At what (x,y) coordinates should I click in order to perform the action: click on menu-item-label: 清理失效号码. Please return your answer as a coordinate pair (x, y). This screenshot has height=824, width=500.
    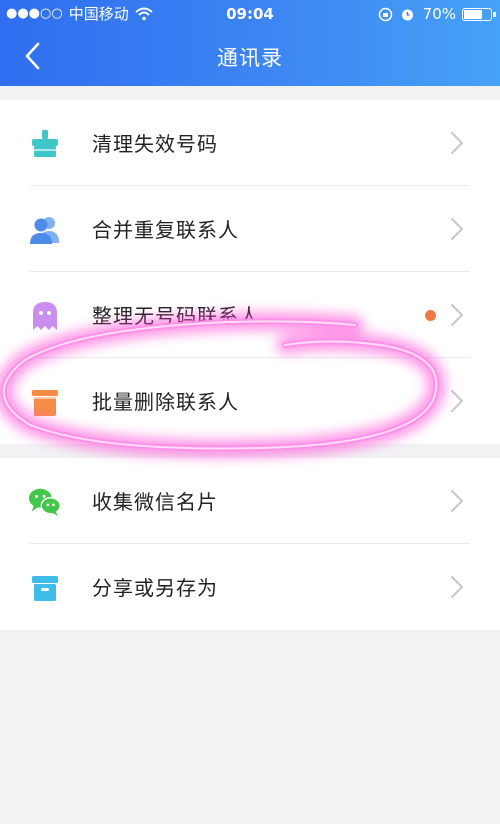
    Looking at the image, I should click on (155, 144).